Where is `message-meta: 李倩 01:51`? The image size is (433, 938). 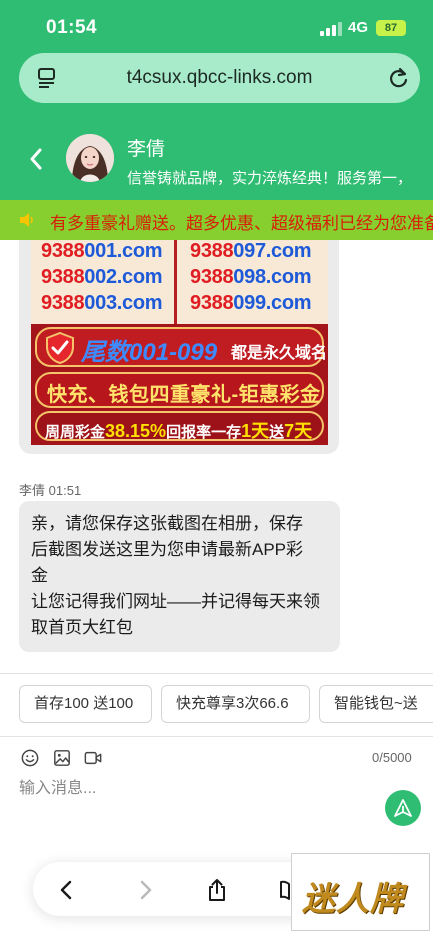
message-meta: 李倩 01:51 is located at coordinates (50, 489).